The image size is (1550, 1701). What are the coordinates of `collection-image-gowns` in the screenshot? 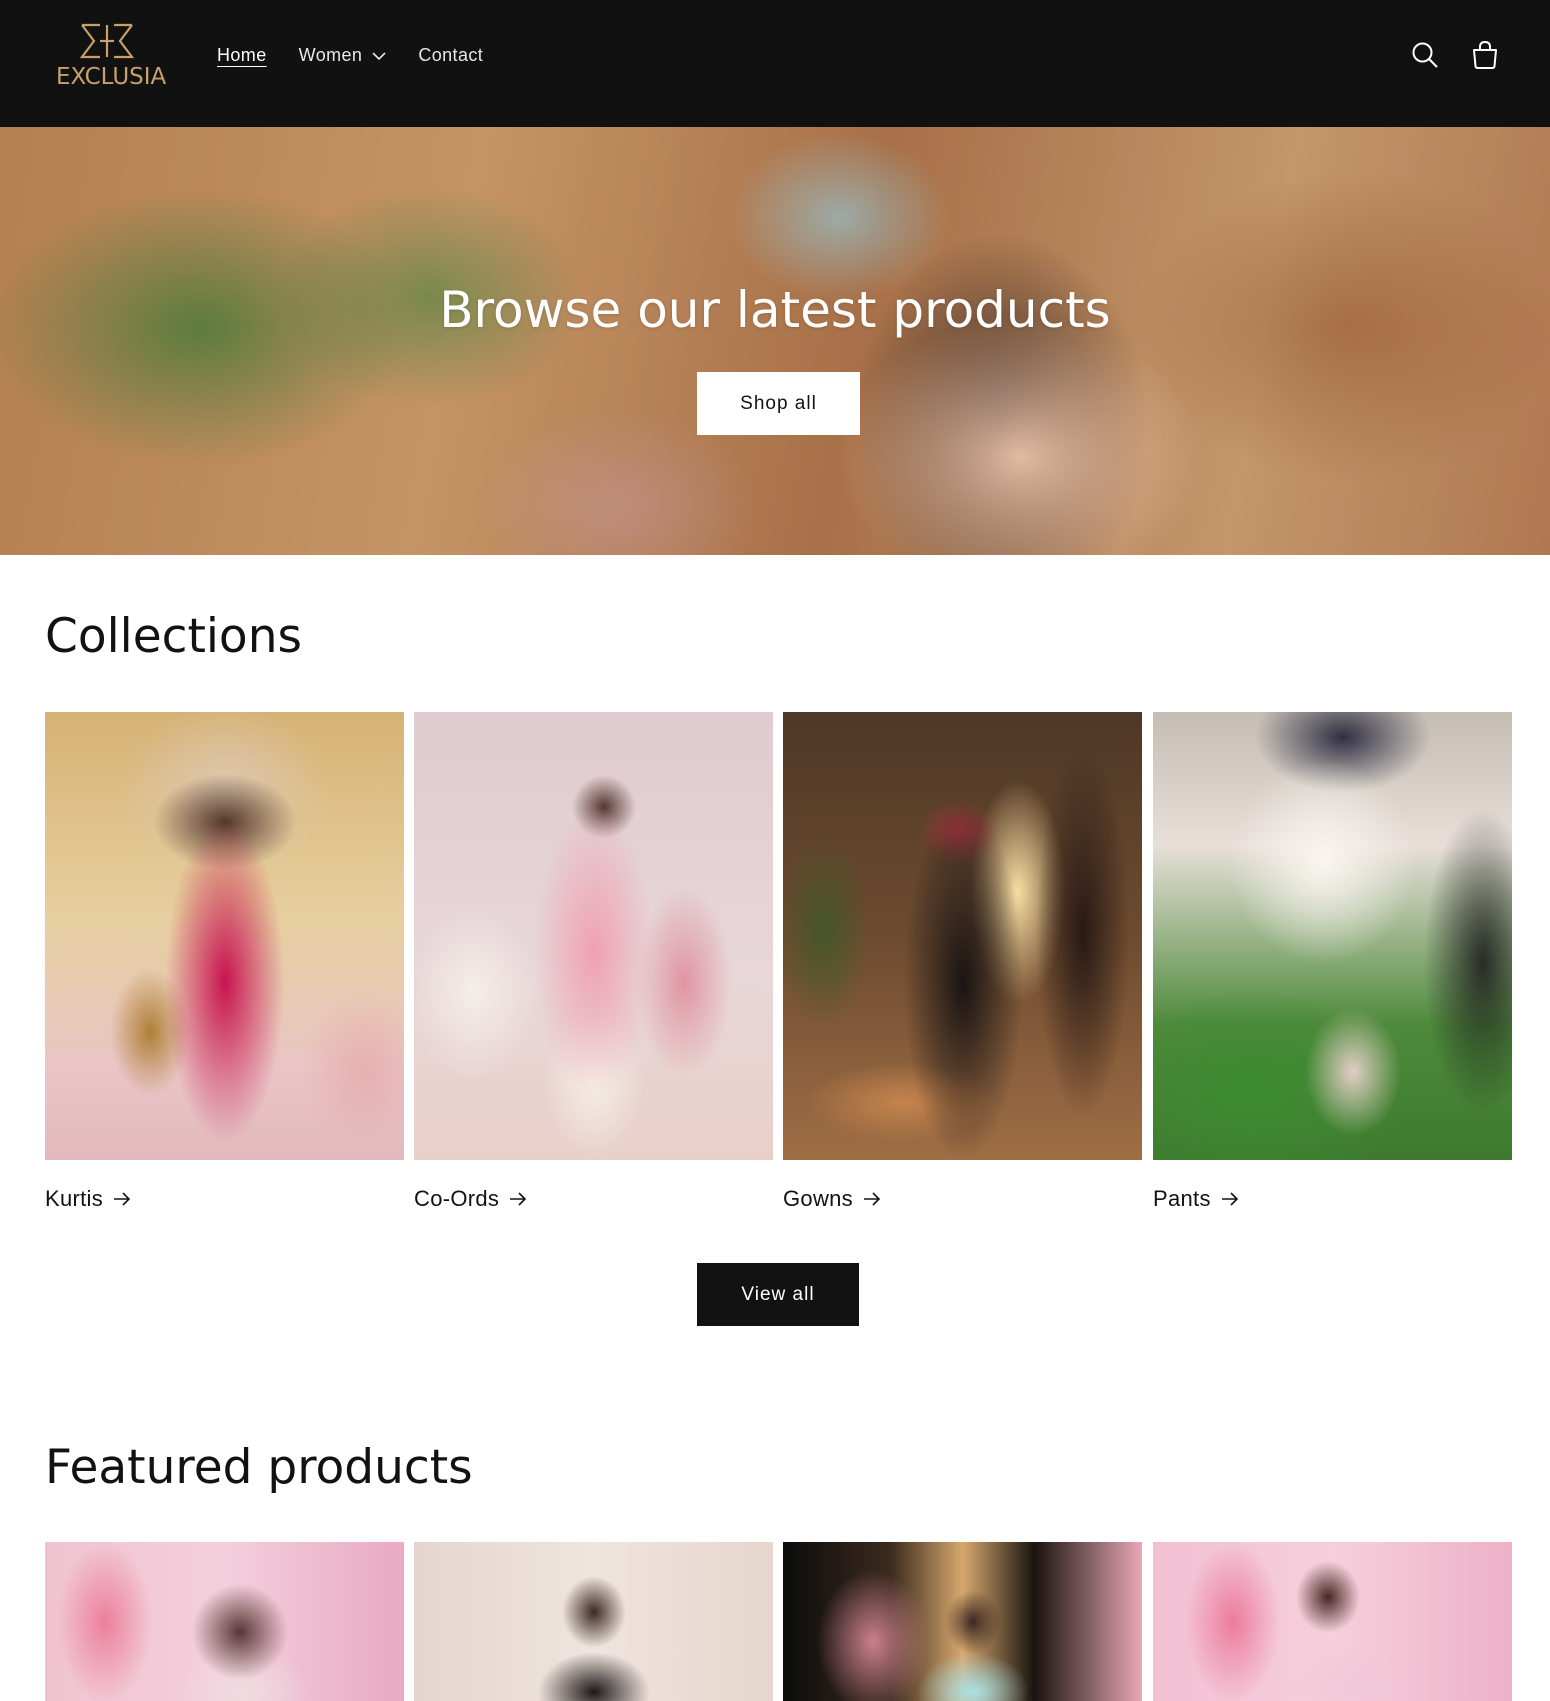 It's located at (962, 936).